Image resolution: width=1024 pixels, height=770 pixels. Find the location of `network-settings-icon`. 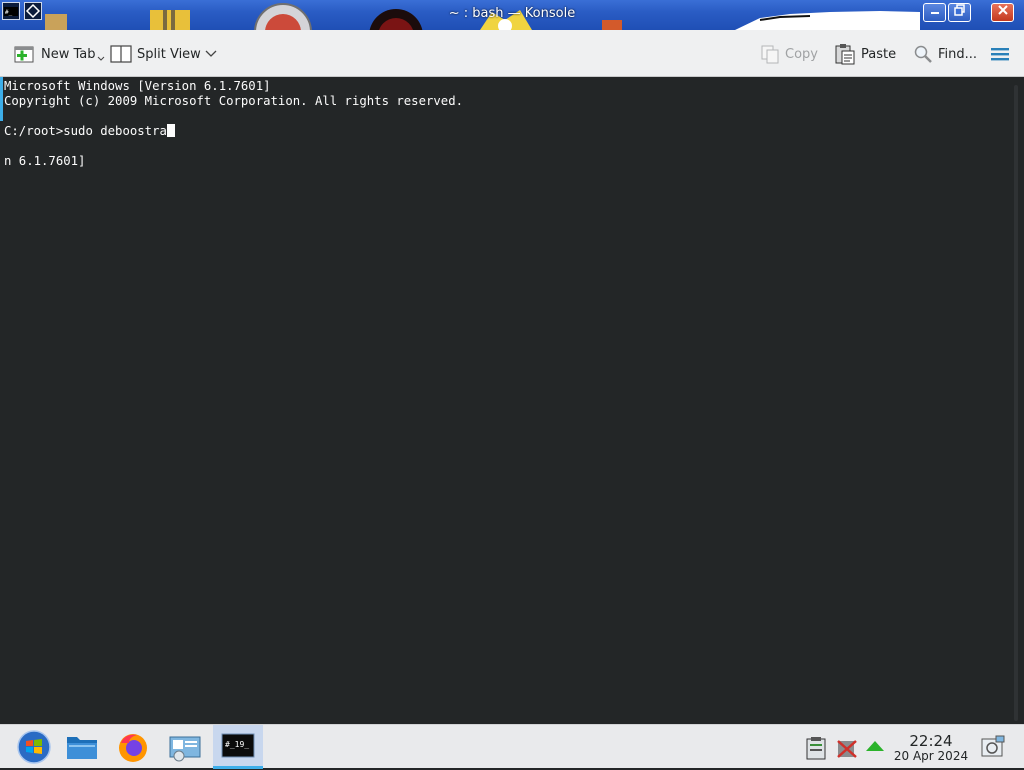

network-settings-icon is located at coordinates (185, 749).